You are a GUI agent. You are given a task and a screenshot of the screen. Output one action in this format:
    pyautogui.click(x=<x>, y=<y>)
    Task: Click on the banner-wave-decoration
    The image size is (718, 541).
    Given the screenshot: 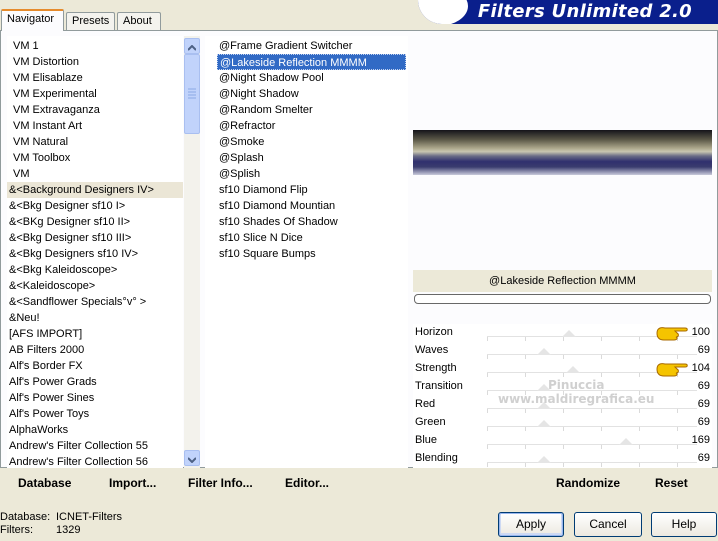 What is the action you would take?
    pyautogui.click(x=443, y=12)
    